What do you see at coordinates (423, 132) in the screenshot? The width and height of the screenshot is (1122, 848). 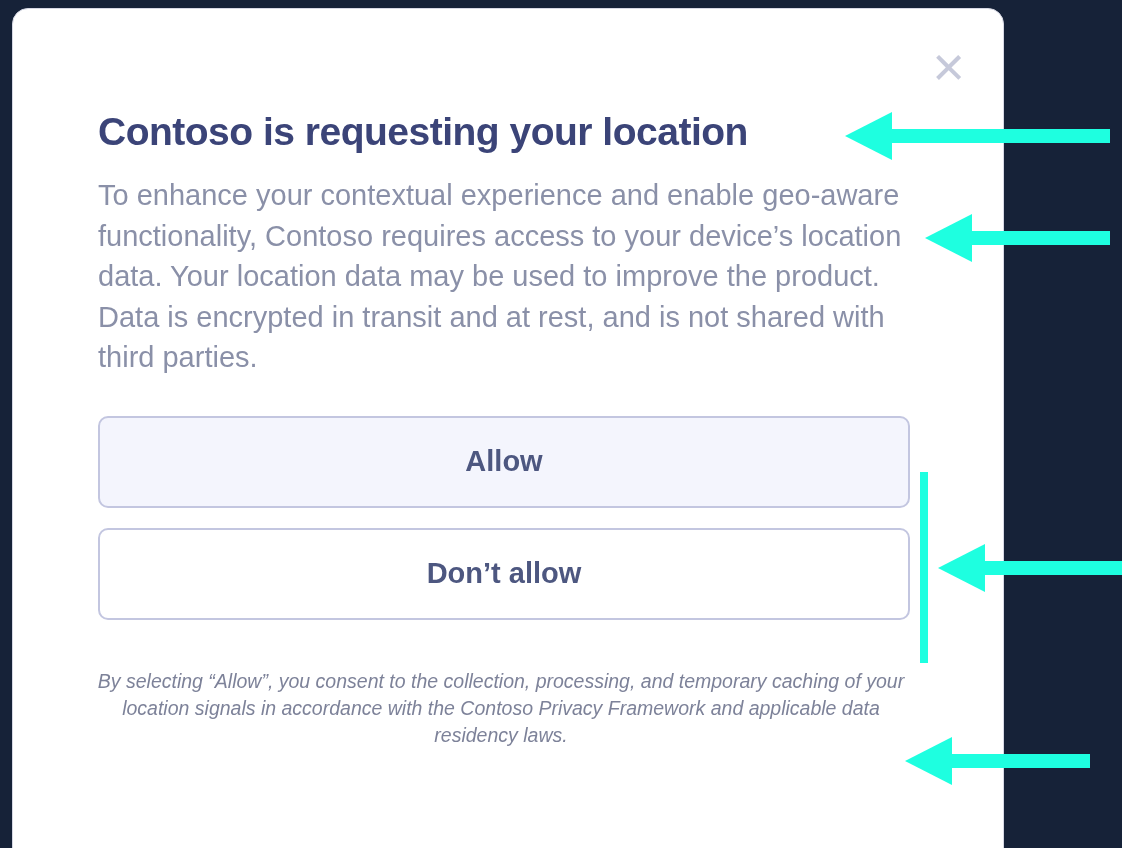 I see `dialog-title: Contoso is requesting your location` at bounding box center [423, 132].